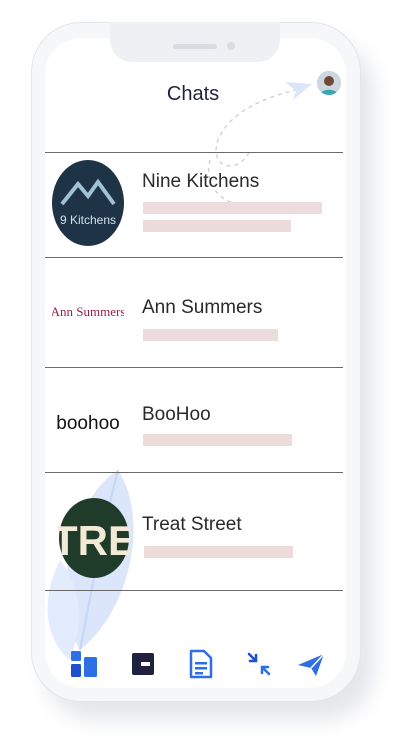  Describe the element at coordinates (84, 664) in the screenshot. I see `dashboard-icon` at that location.